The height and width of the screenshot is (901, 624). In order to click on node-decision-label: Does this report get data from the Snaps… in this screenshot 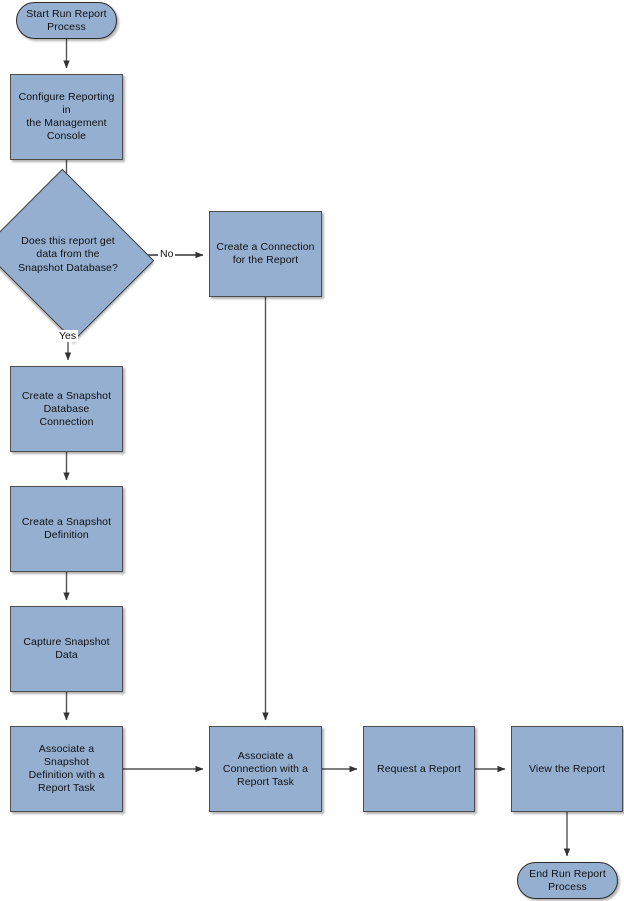, I will do `click(68, 254)`.